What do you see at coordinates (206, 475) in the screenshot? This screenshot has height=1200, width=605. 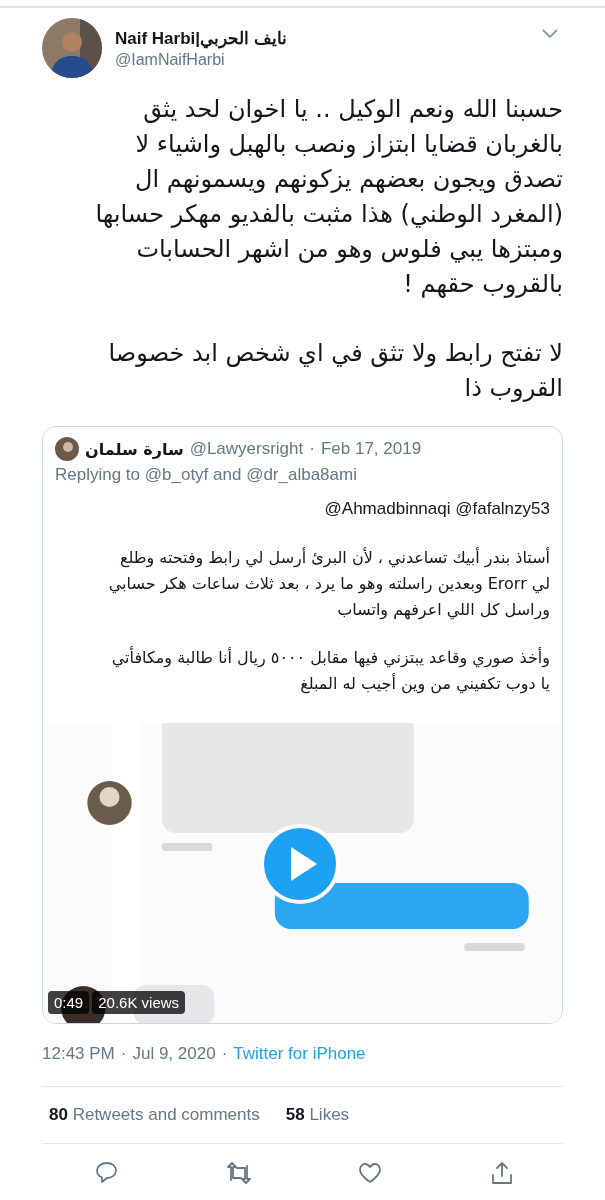 I see `replying-to-text: Replying to @b_otyf and @dr_alba8ami` at bounding box center [206, 475].